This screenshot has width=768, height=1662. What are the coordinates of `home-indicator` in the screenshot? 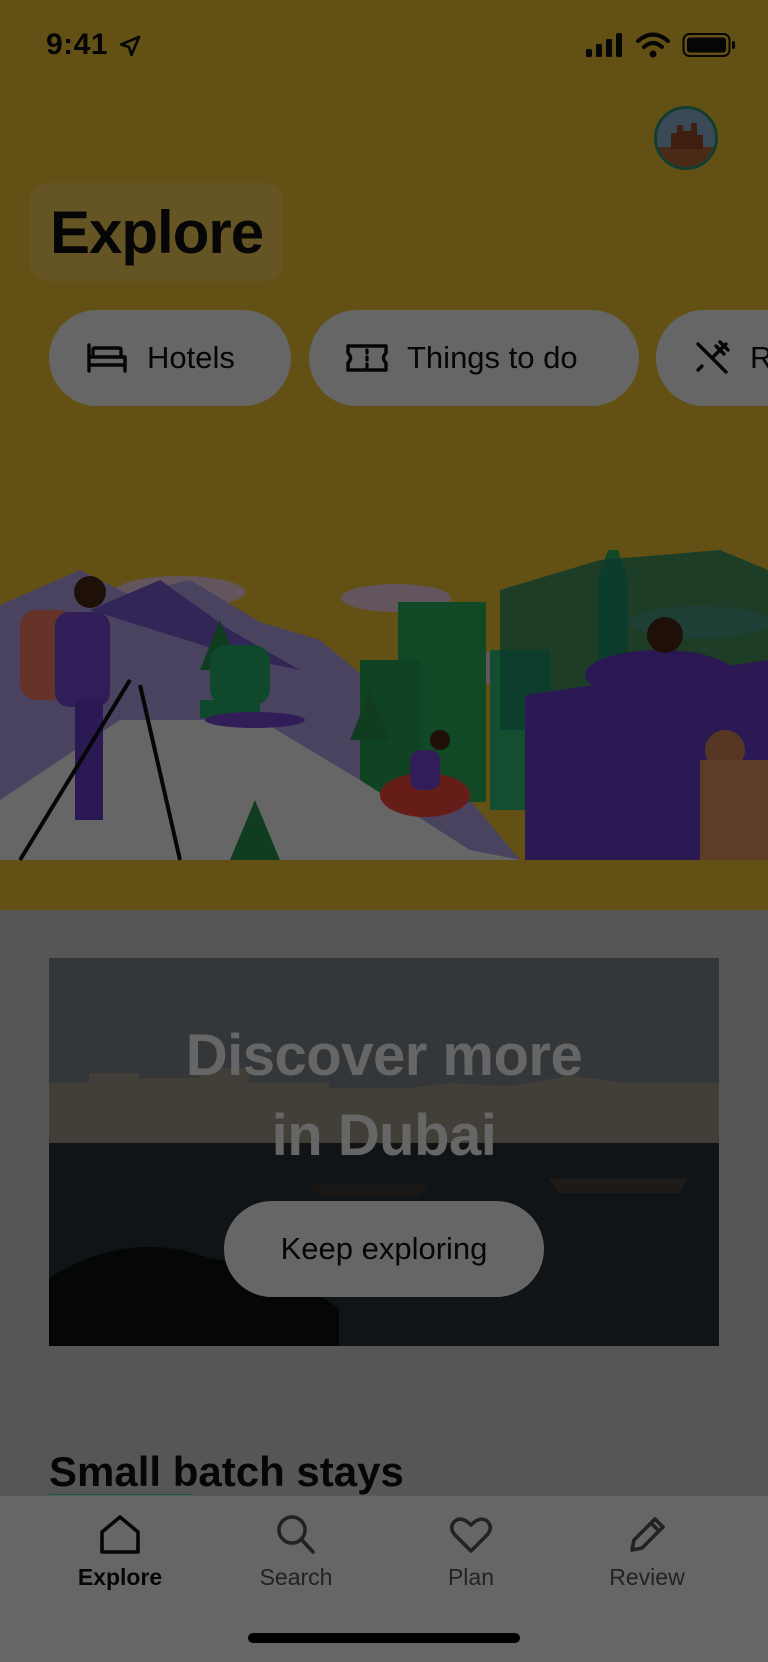 It's located at (384, 1638).